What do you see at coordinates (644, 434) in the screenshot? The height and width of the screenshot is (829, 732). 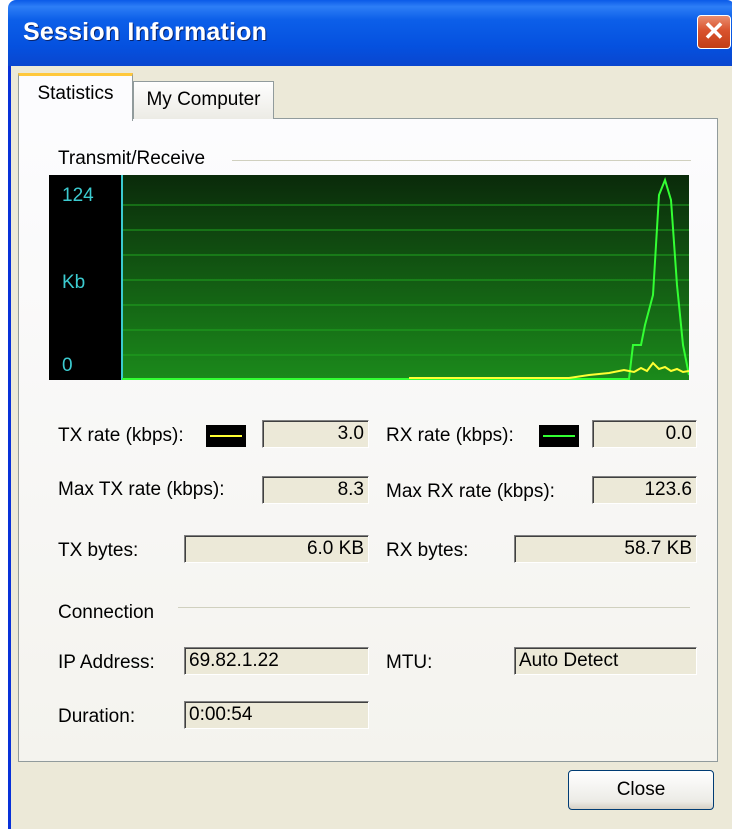 I see `rx-rate-field: 0.0` at bounding box center [644, 434].